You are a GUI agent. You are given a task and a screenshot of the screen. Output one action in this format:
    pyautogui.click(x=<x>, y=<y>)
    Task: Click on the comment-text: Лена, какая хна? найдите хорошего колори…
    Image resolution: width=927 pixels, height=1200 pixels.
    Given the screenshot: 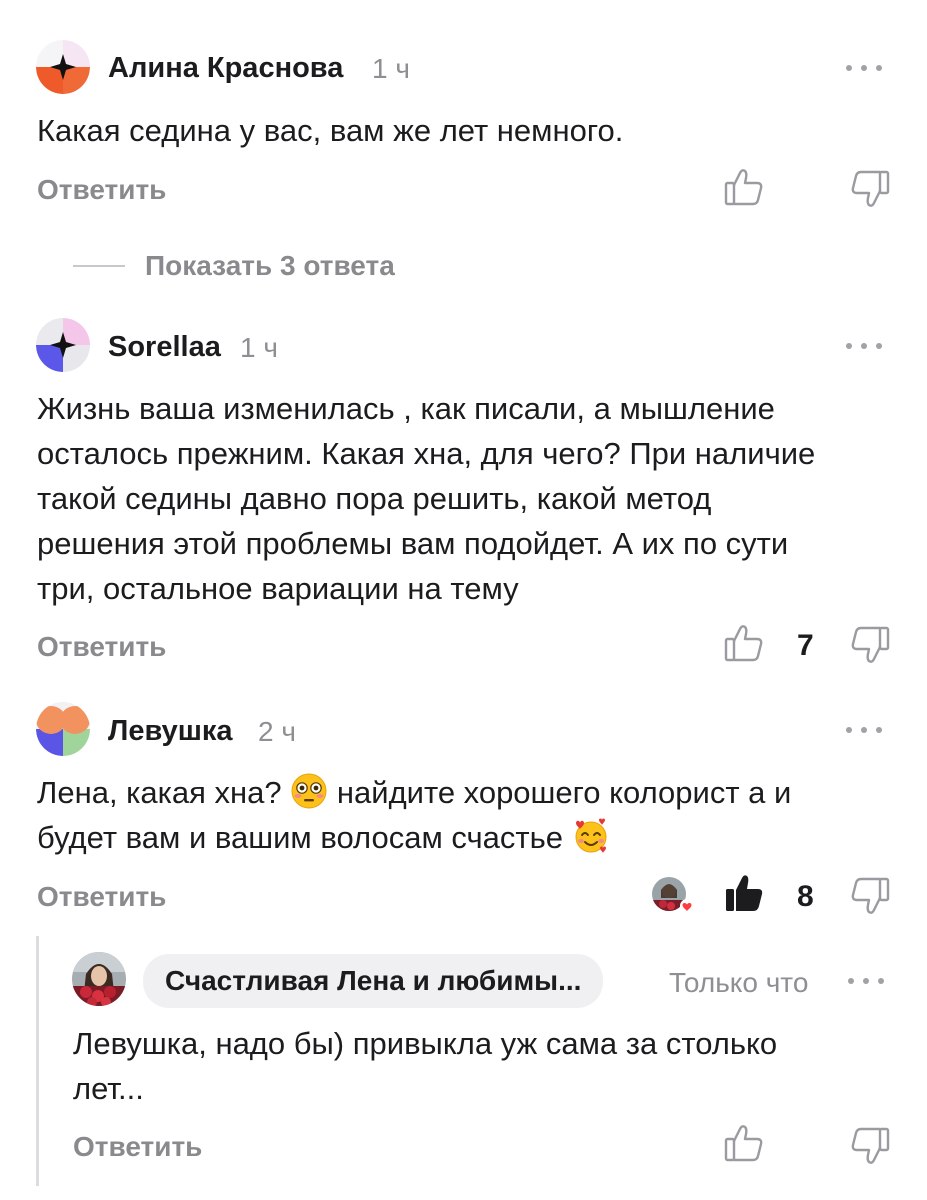 What is the action you would take?
    pyautogui.click(x=472, y=815)
    